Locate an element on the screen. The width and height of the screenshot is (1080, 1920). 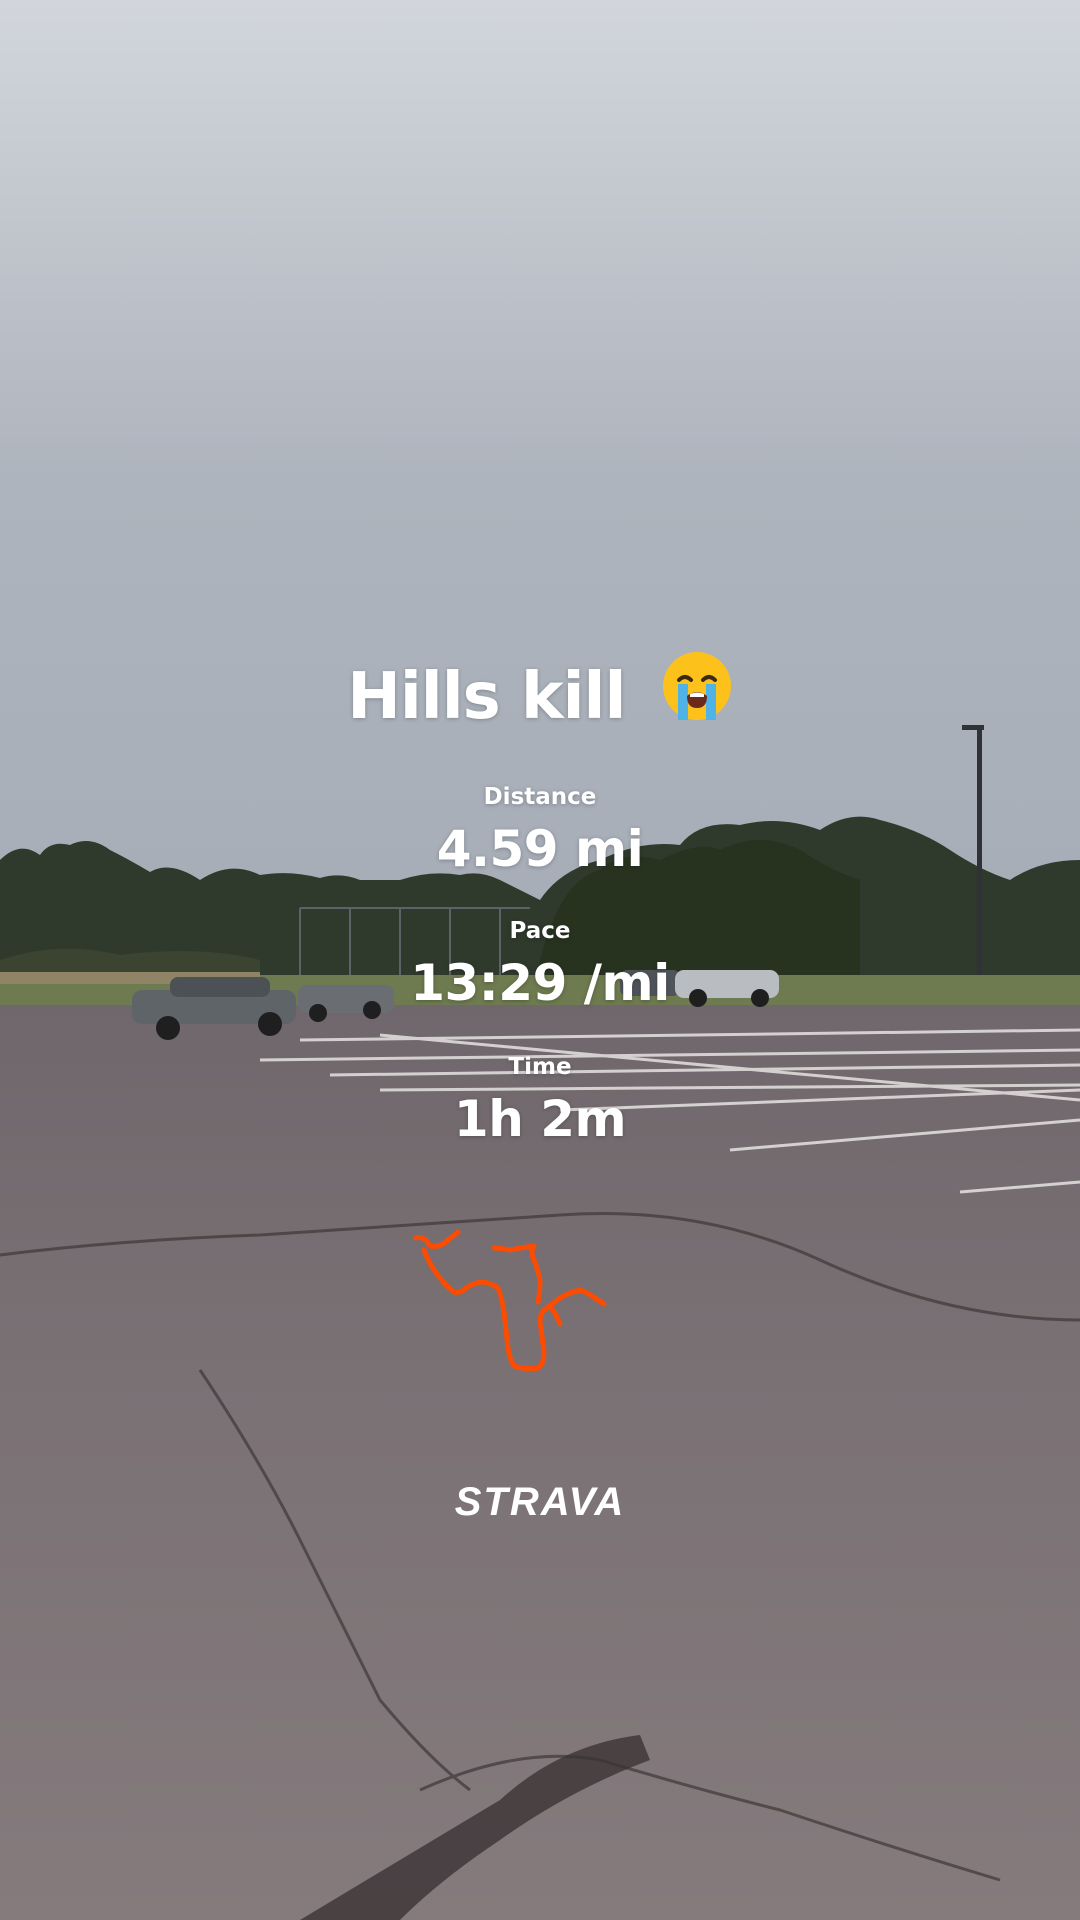
pace-value: 13:29 /mi is located at coordinates (540, 983).